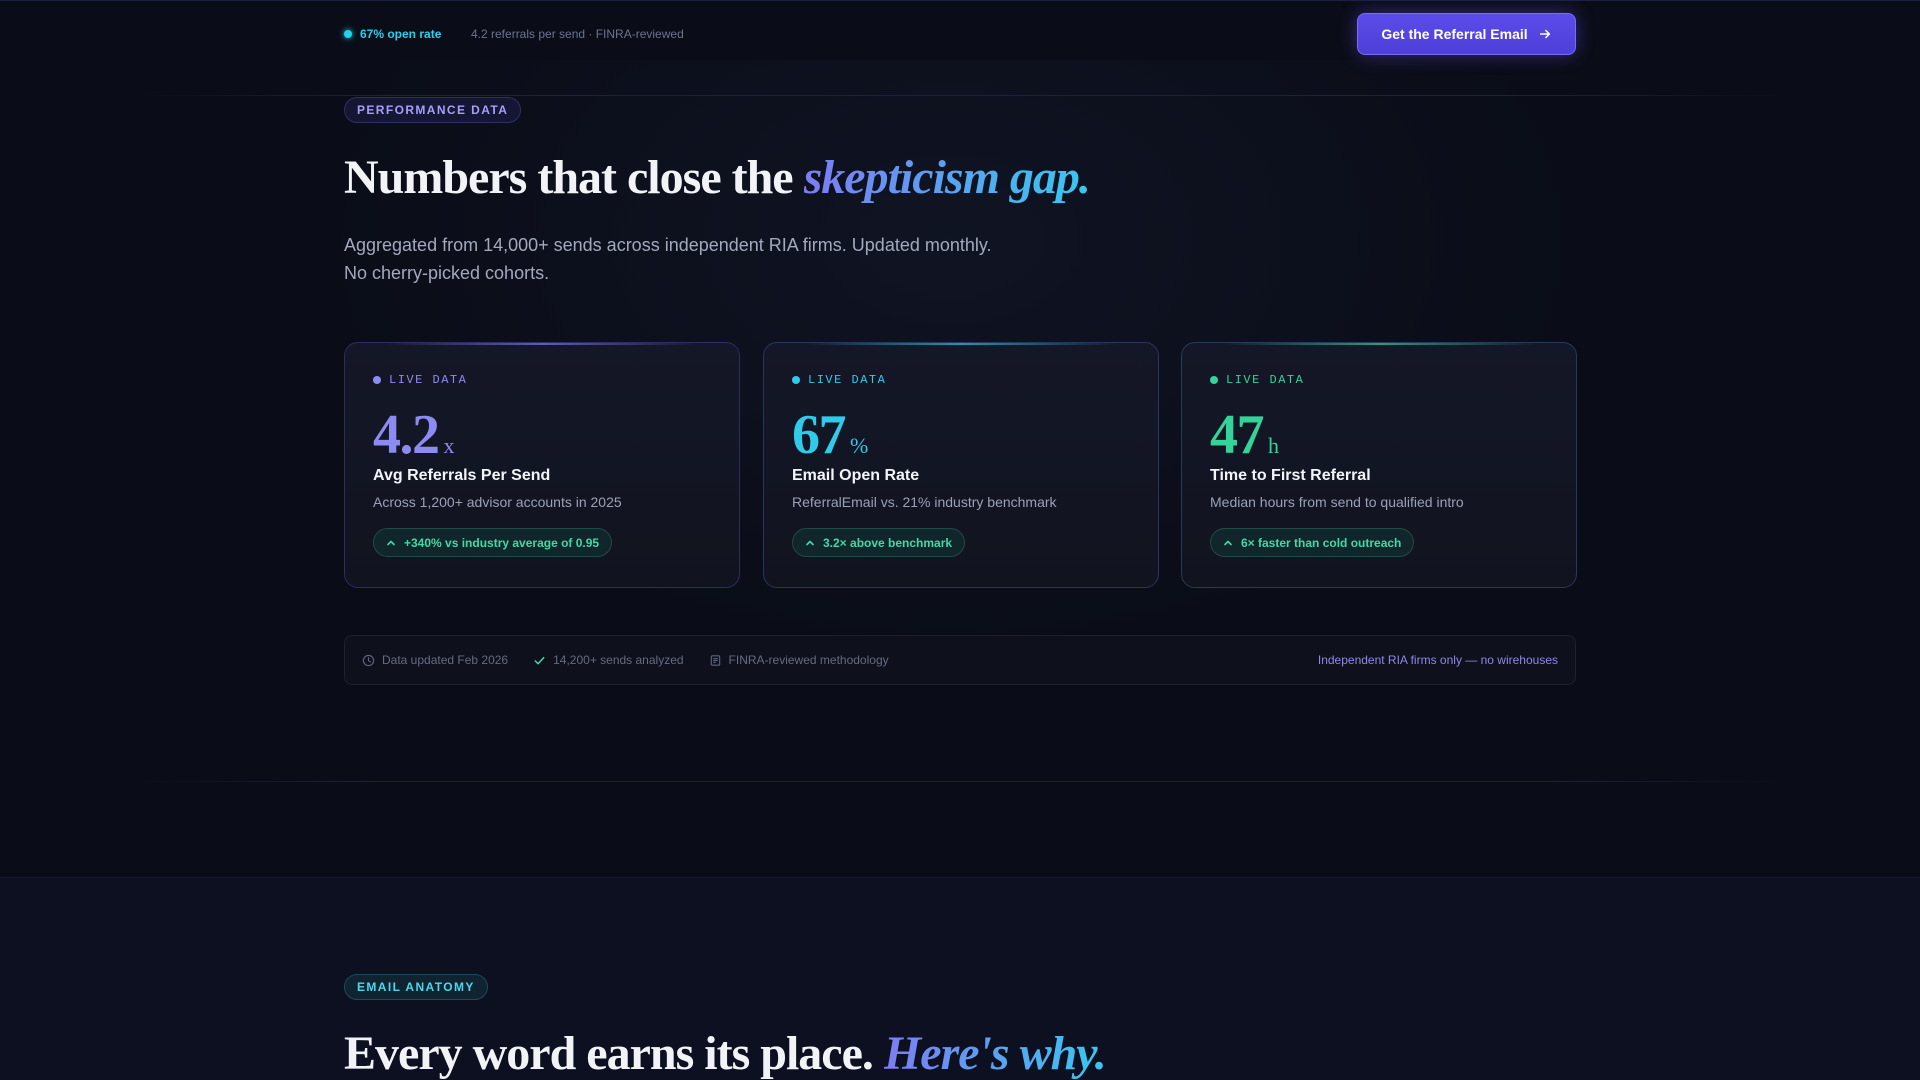  I want to click on headline-text: Every word earns its place., so click(614, 1053).